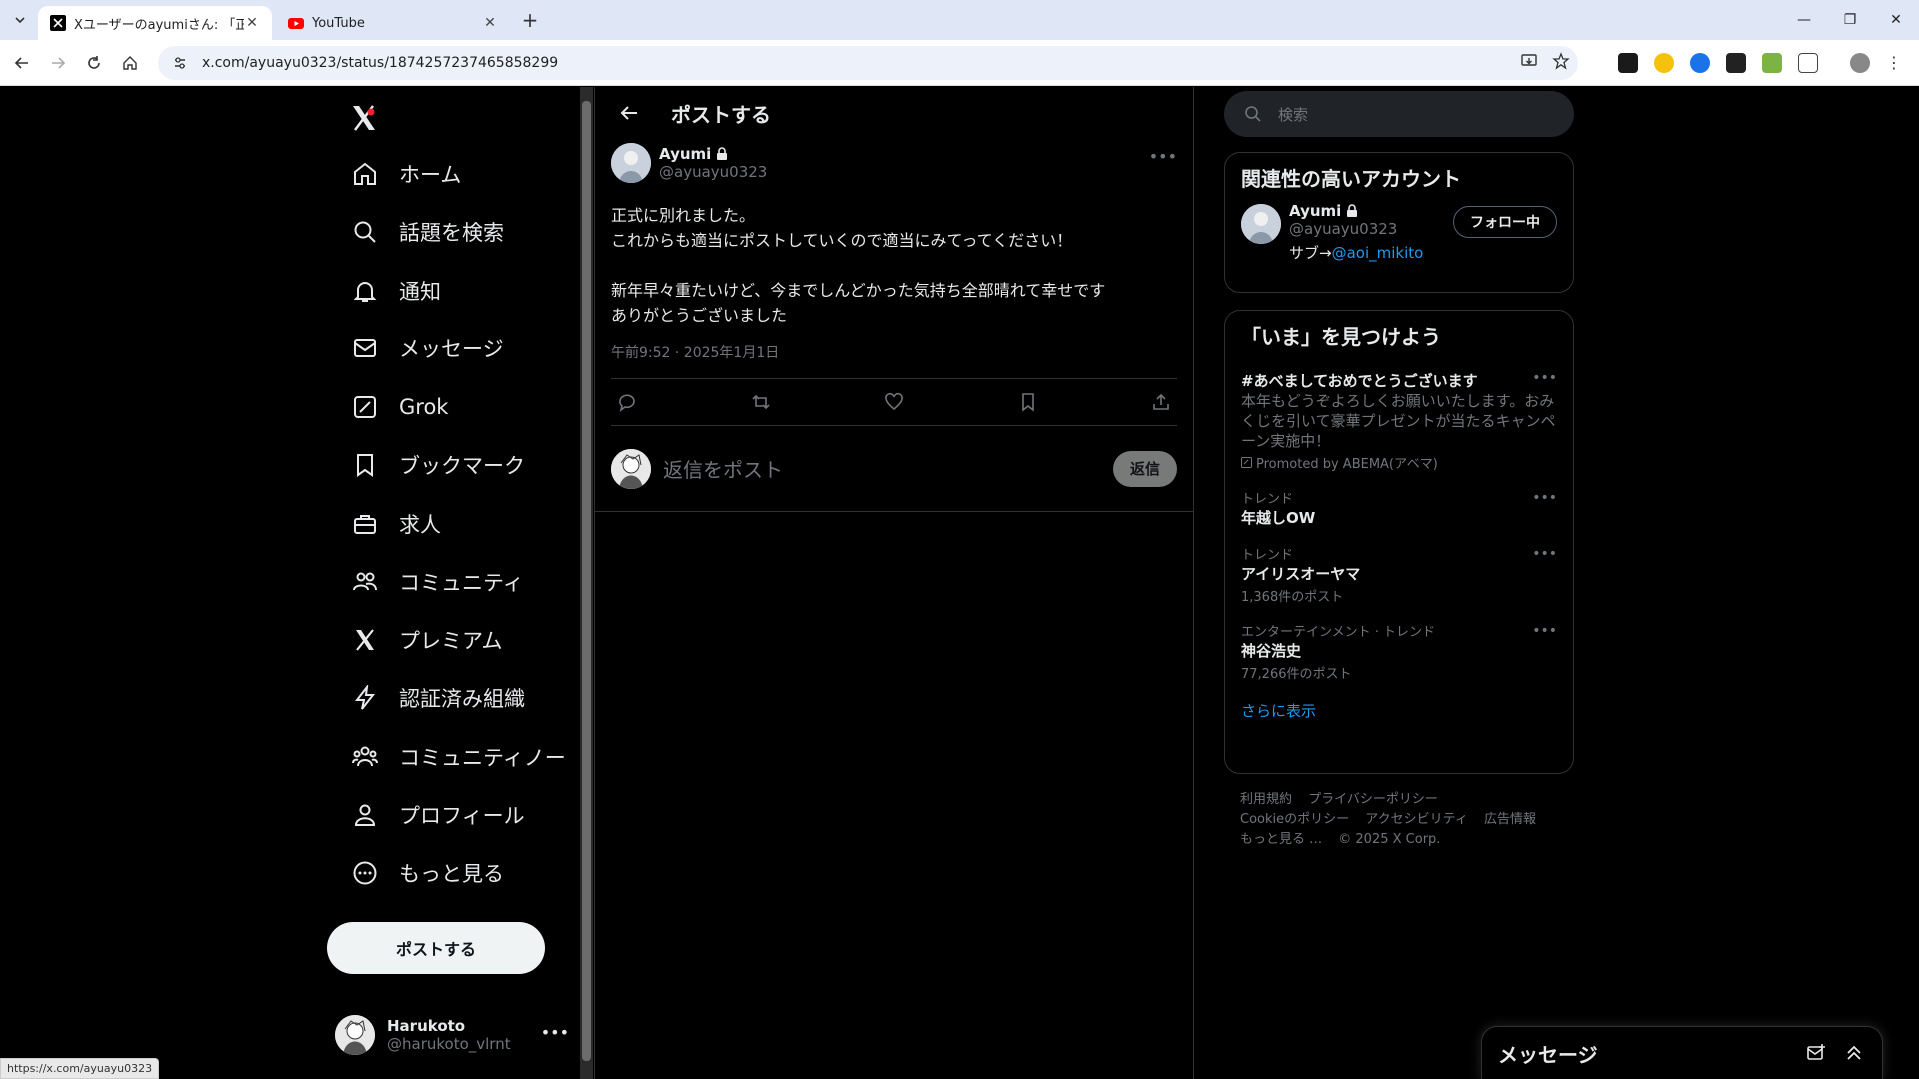 The height and width of the screenshot is (1079, 1919). I want to click on bookmark-star-icon, so click(1561, 61).